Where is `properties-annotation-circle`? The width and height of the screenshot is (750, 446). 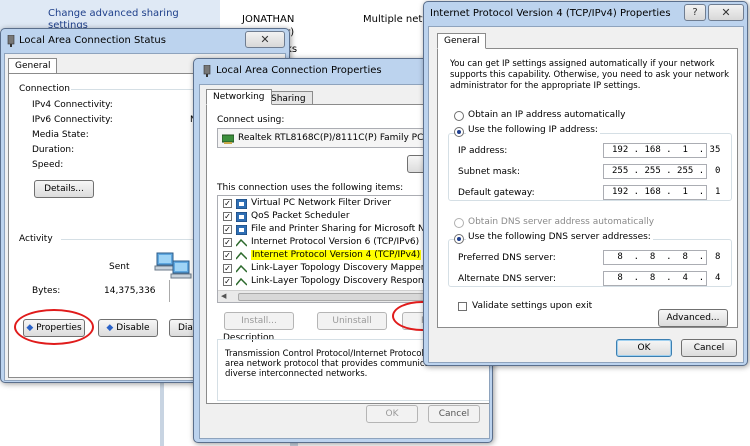
properties-annotation-circle is located at coordinates (54, 327).